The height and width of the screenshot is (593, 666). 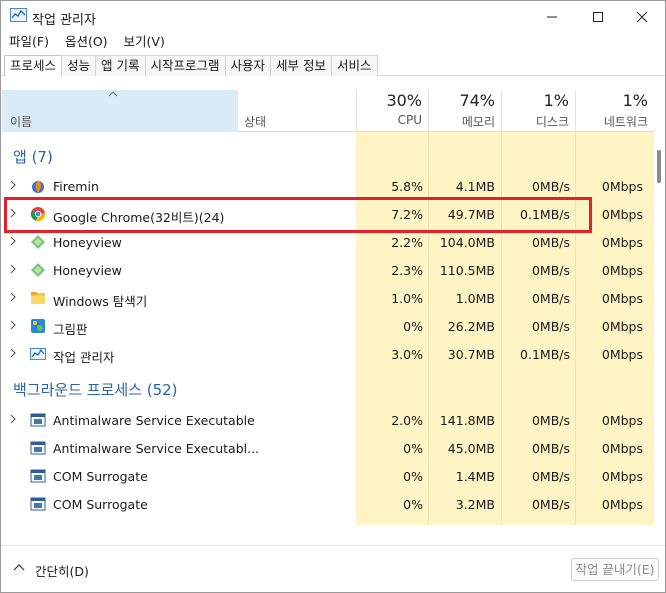 What do you see at coordinates (659, 166) in the screenshot?
I see `scrollbar-thumb` at bounding box center [659, 166].